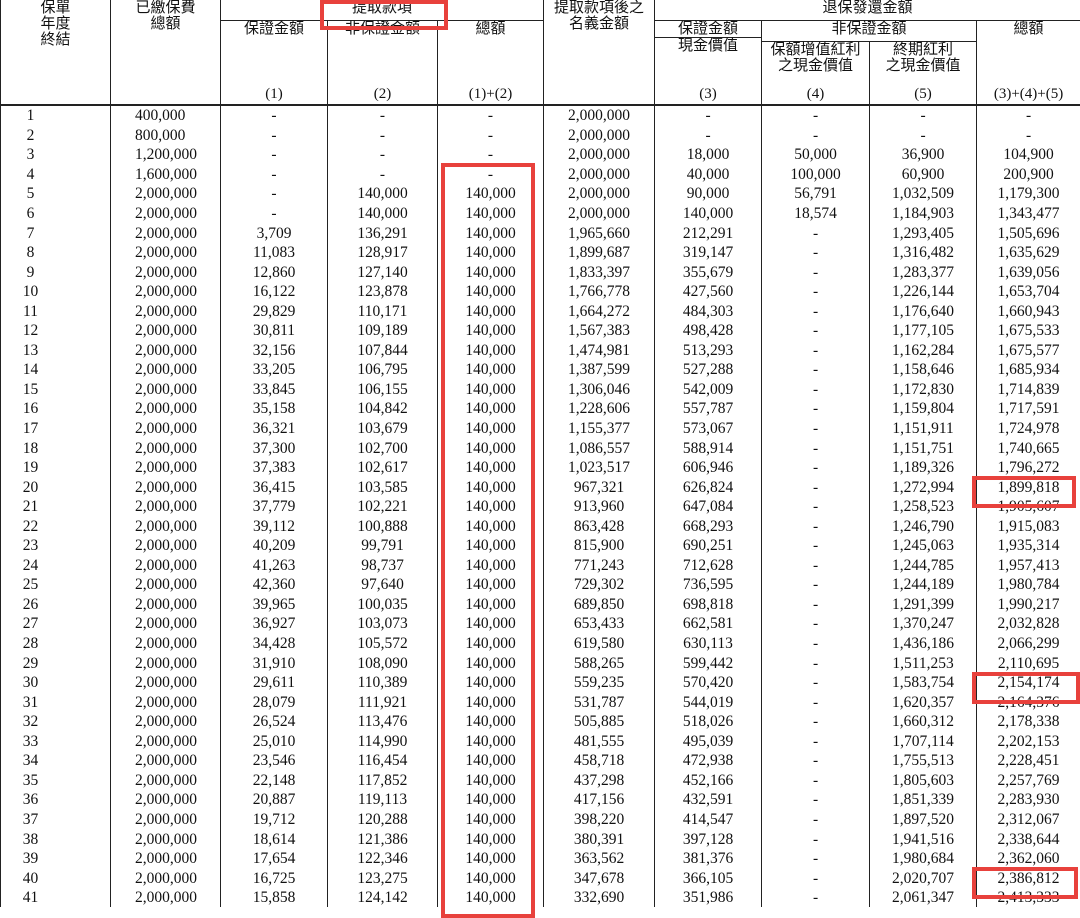 This screenshot has width=1080, height=918. What do you see at coordinates (1028, 233) in the screenshot?
I see `table-cell: 1,505,696` at bounding box center [1028, 233].